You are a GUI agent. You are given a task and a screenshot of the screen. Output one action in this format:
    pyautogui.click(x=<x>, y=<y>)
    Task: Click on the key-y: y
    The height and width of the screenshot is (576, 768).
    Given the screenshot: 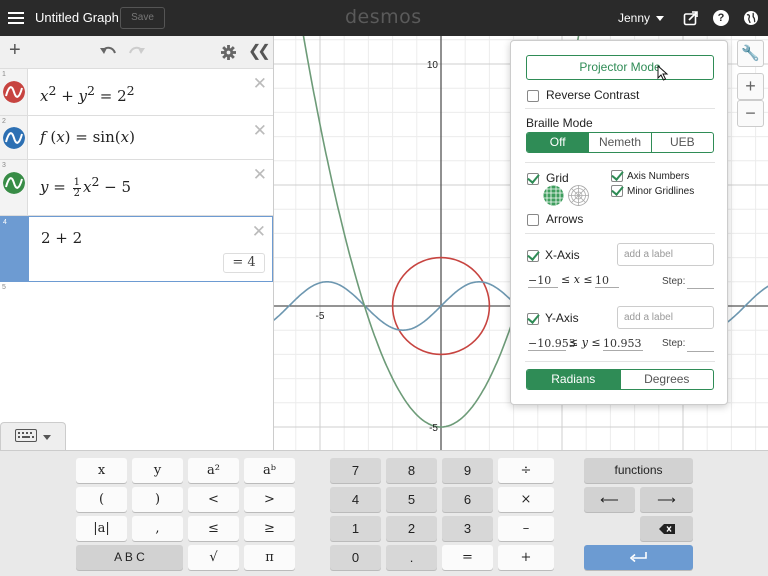 What is the action you would take?
    pyautogui.click(x=157, y=470)
    